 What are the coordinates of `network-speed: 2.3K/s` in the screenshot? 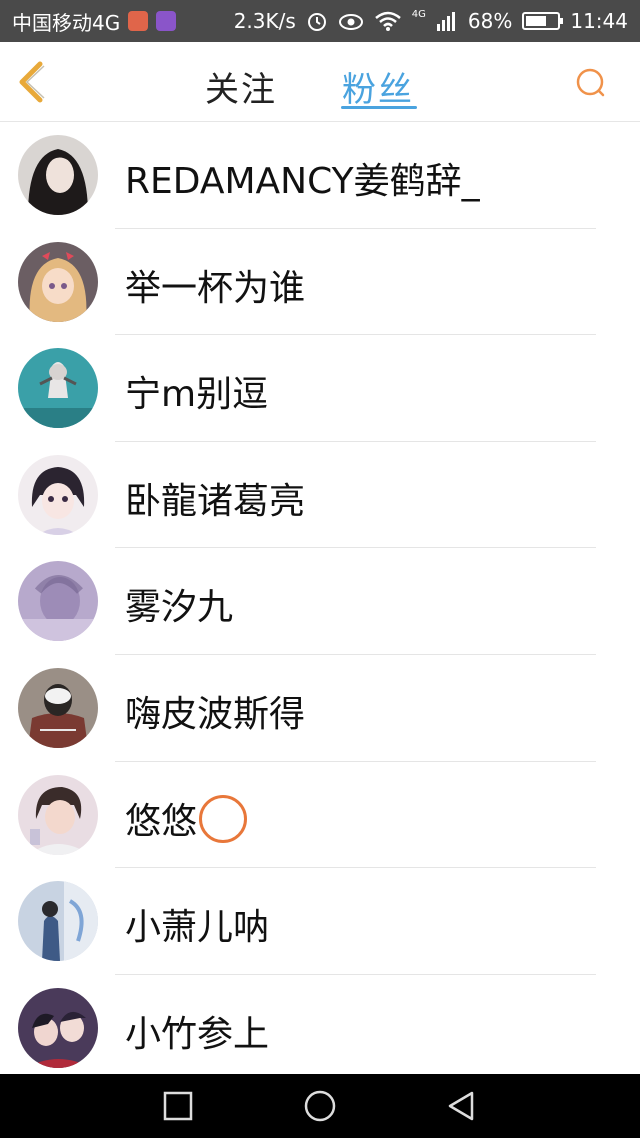 It's located at (264, 21).